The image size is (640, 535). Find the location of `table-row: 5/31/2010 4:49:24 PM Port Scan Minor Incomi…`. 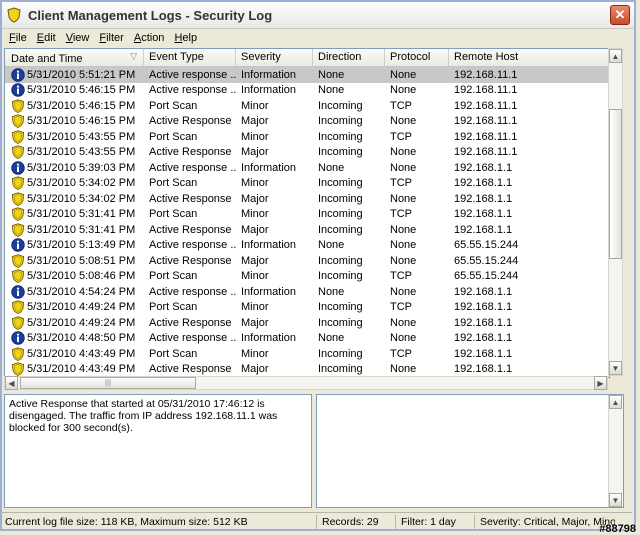

table-row: 5/31/2010 4:49:24 PM Port Scan Minor Incomi… is located at coordinates (307, 308).